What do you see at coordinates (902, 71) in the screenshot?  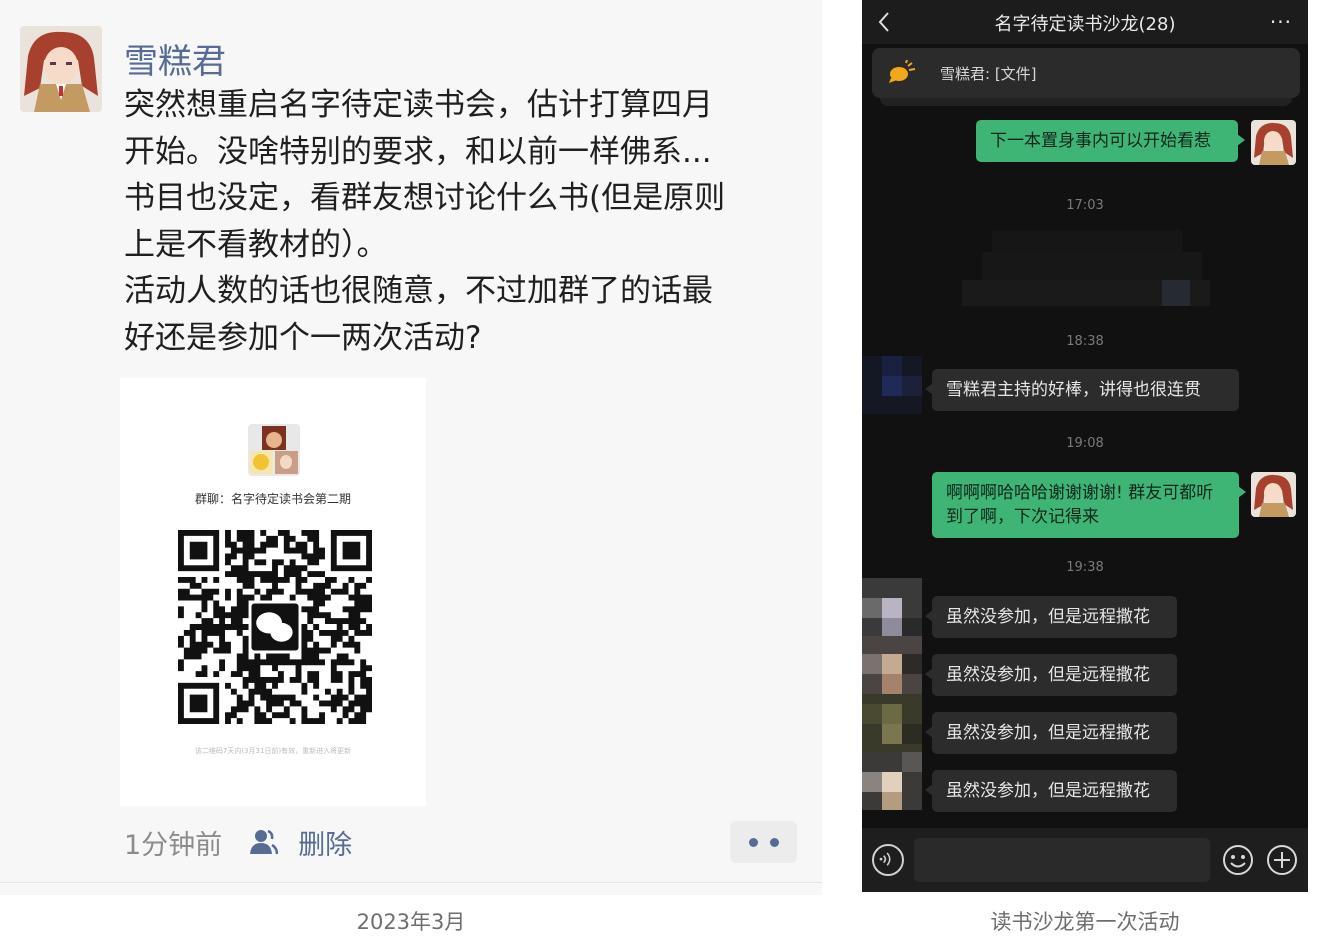 I see `announcement-icon` at bounding box center [902, 71].